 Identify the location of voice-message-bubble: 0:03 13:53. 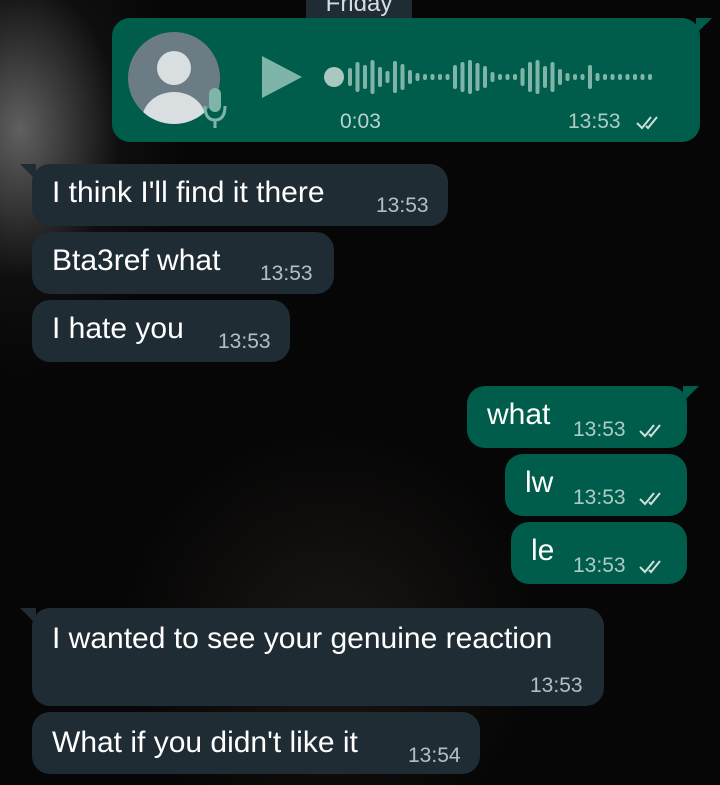
(412, 80).